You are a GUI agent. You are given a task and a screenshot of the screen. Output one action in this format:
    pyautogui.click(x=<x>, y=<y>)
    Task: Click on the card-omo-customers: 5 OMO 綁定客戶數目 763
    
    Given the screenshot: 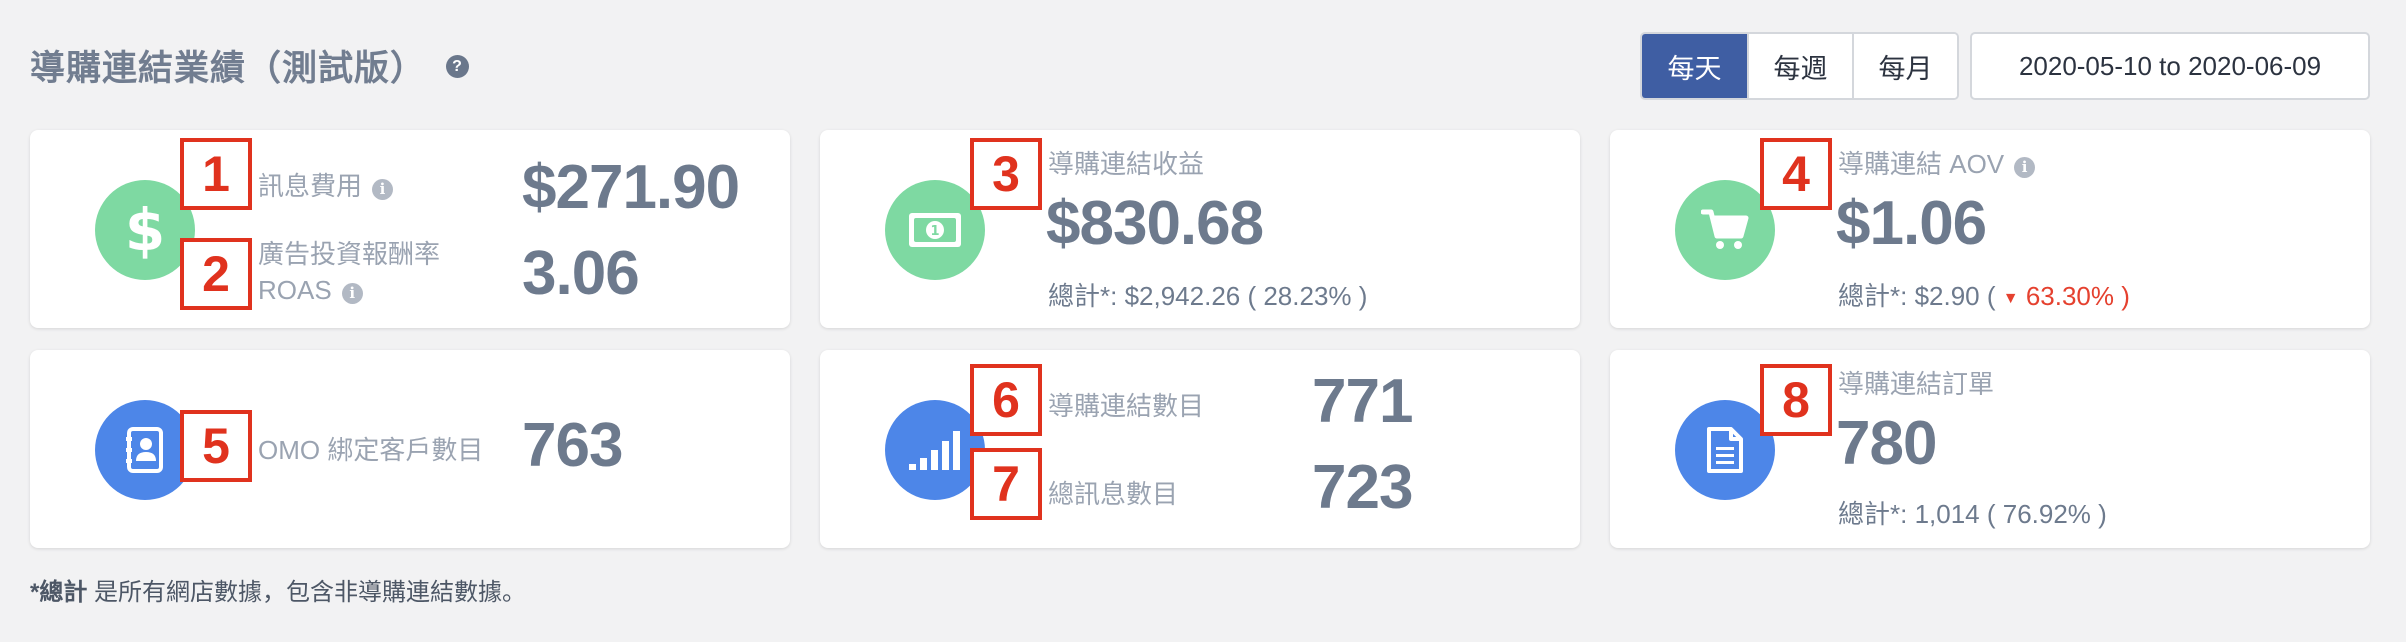 What is the action you would take?
    pyautogui.click(x=410, y=449)
    